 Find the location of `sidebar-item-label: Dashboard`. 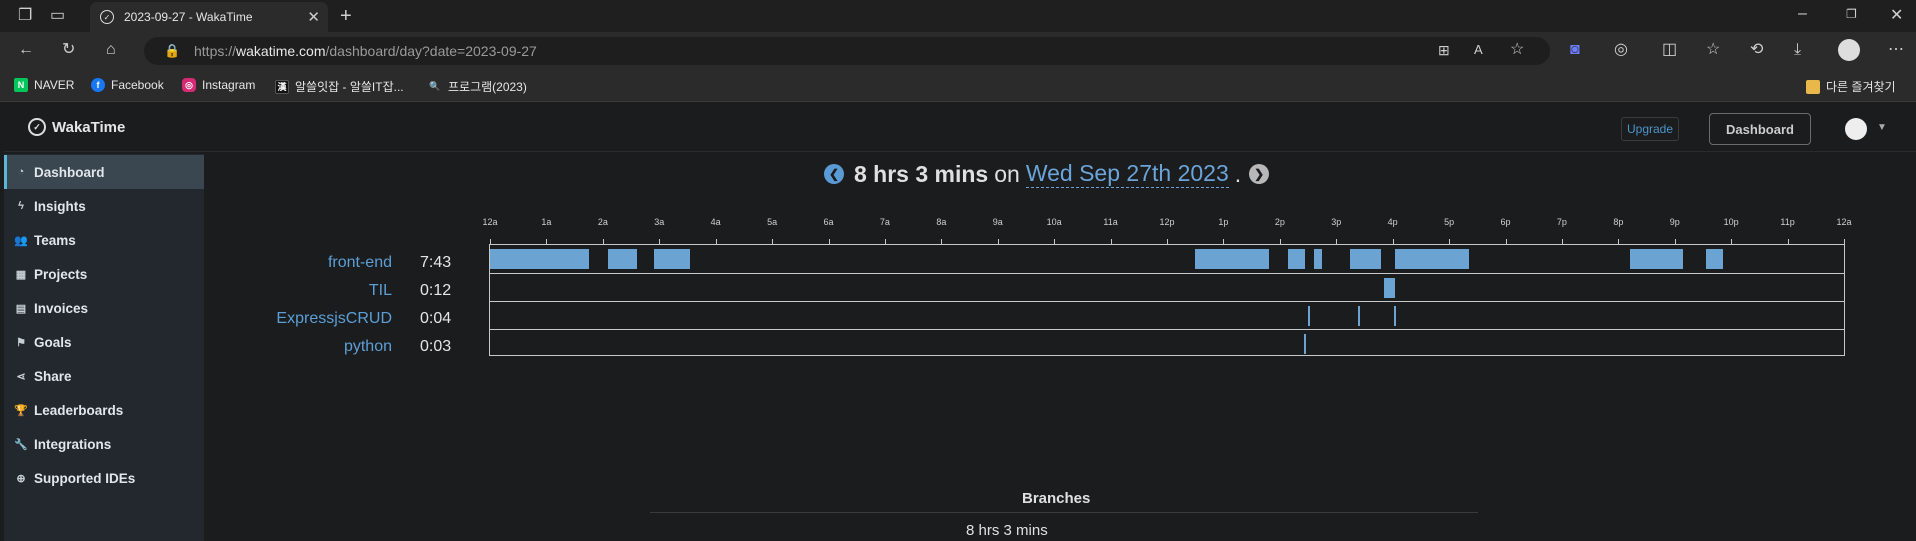

sidebar-item-label: Dashboard is located at coordinates (69, 172).